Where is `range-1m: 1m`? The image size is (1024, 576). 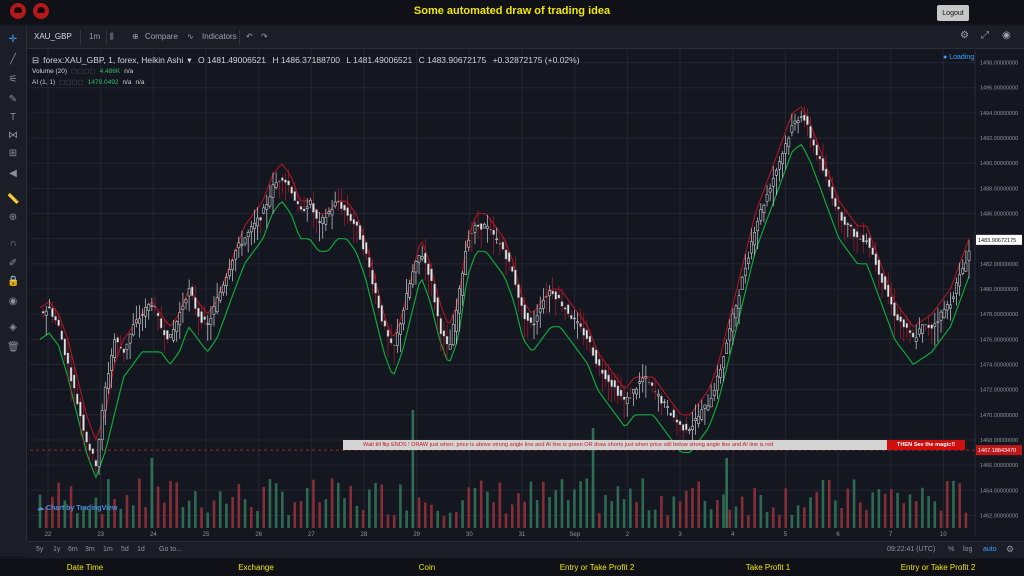
range-1m: 1m is located at coordinates (108, 549).